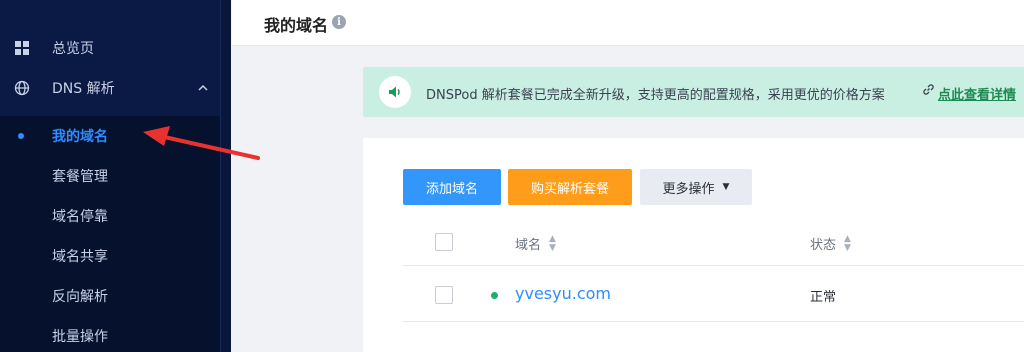  Describe the element at coordinates (528, 245) in the screenshot. I see `column-label: 域名` at that location.